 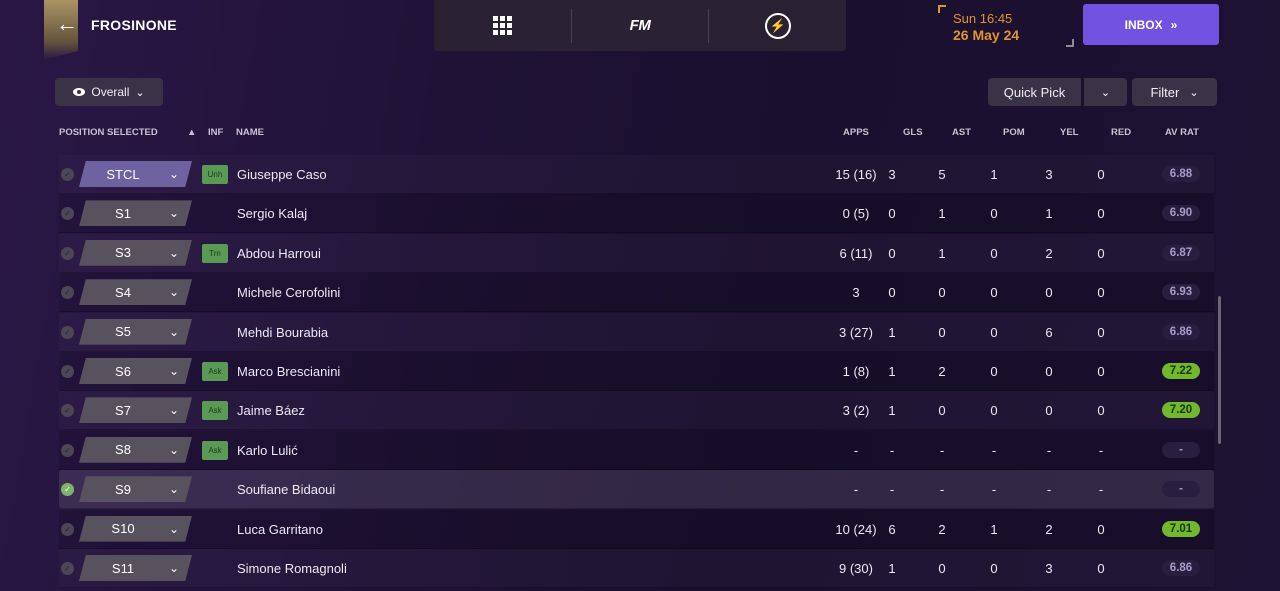 I want to click on stat-gls: 0, so click(x=892, y=253).